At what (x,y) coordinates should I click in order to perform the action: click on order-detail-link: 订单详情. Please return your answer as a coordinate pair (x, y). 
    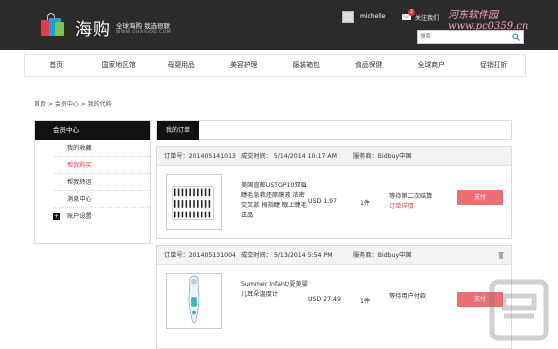
    Looking at the image, I should click on (410, 207).